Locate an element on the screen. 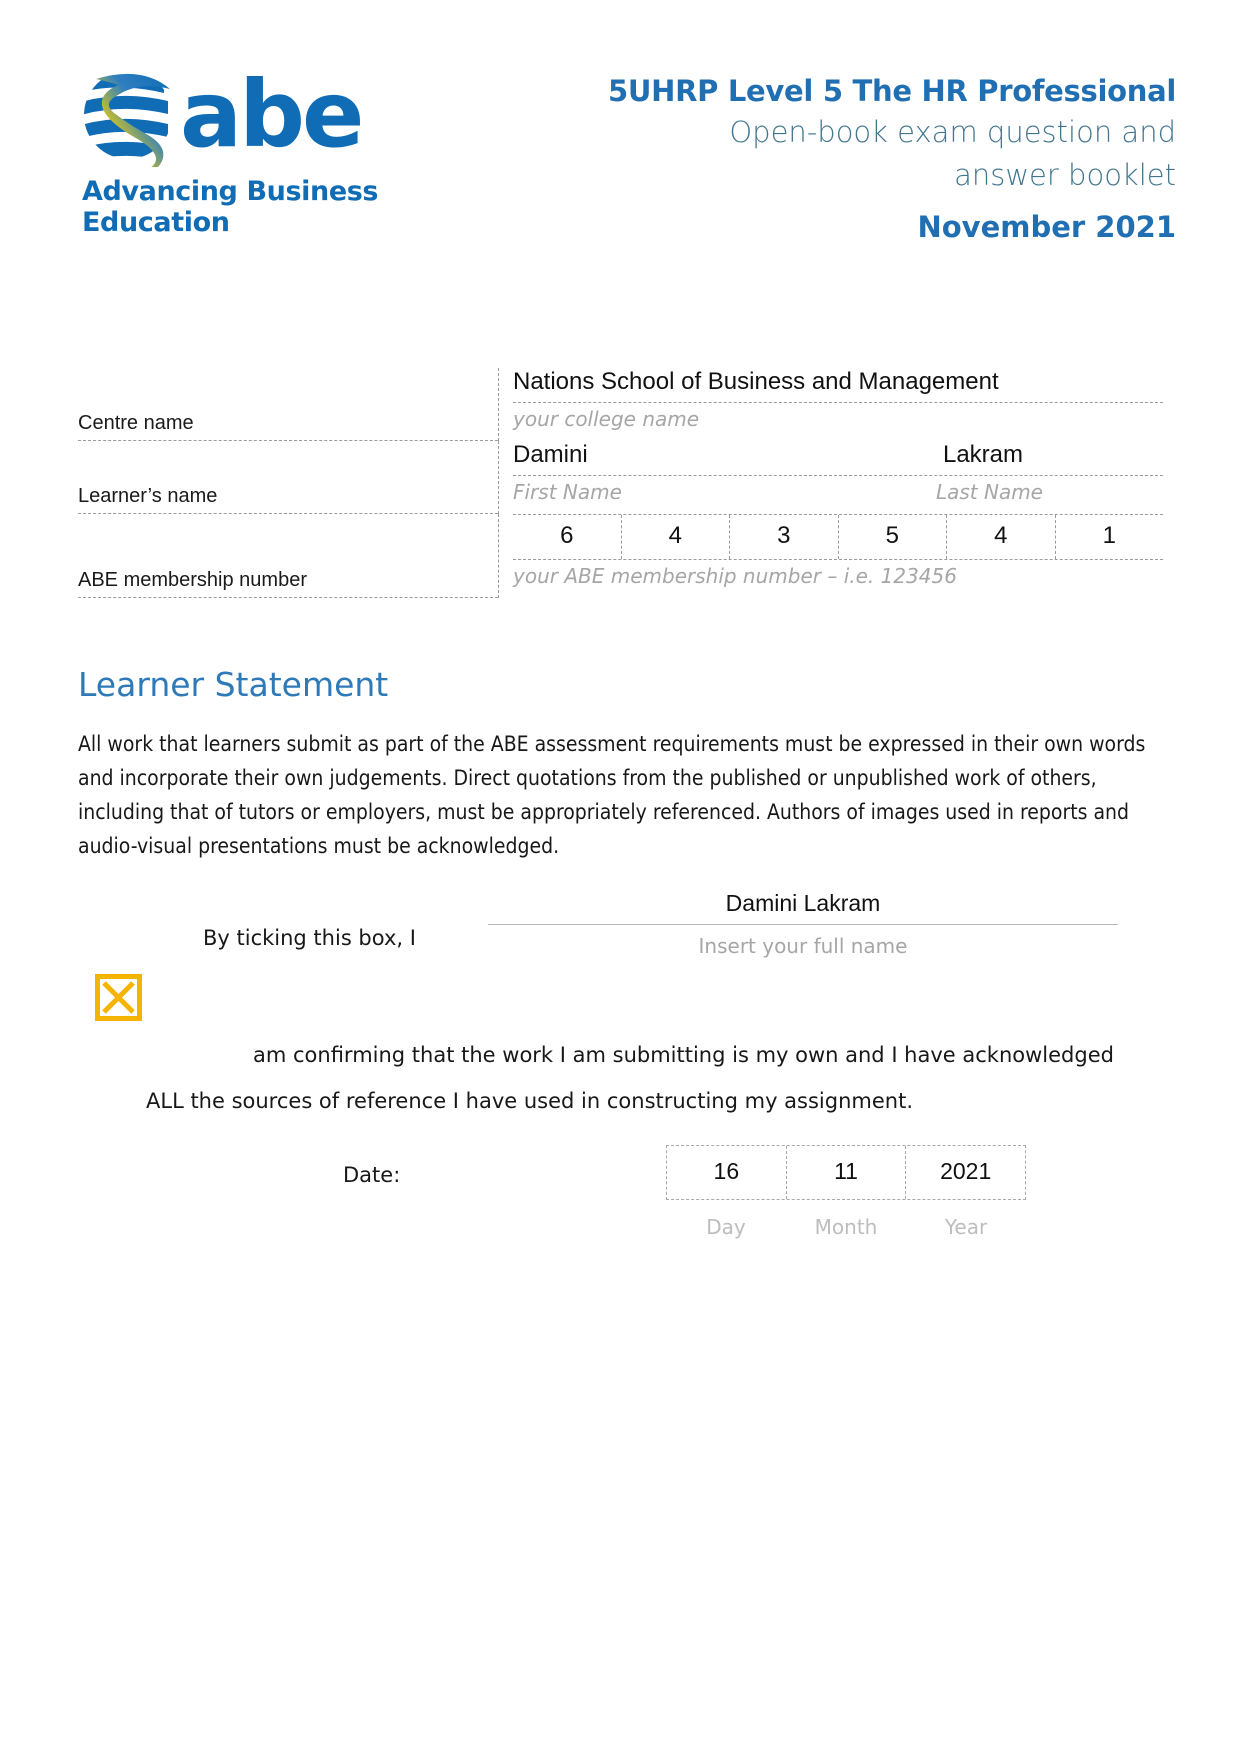 The width and height of the screenshot is (1241, 1754). abe-logo: abe Advancing Business Education is located at coordinates (288, 146).